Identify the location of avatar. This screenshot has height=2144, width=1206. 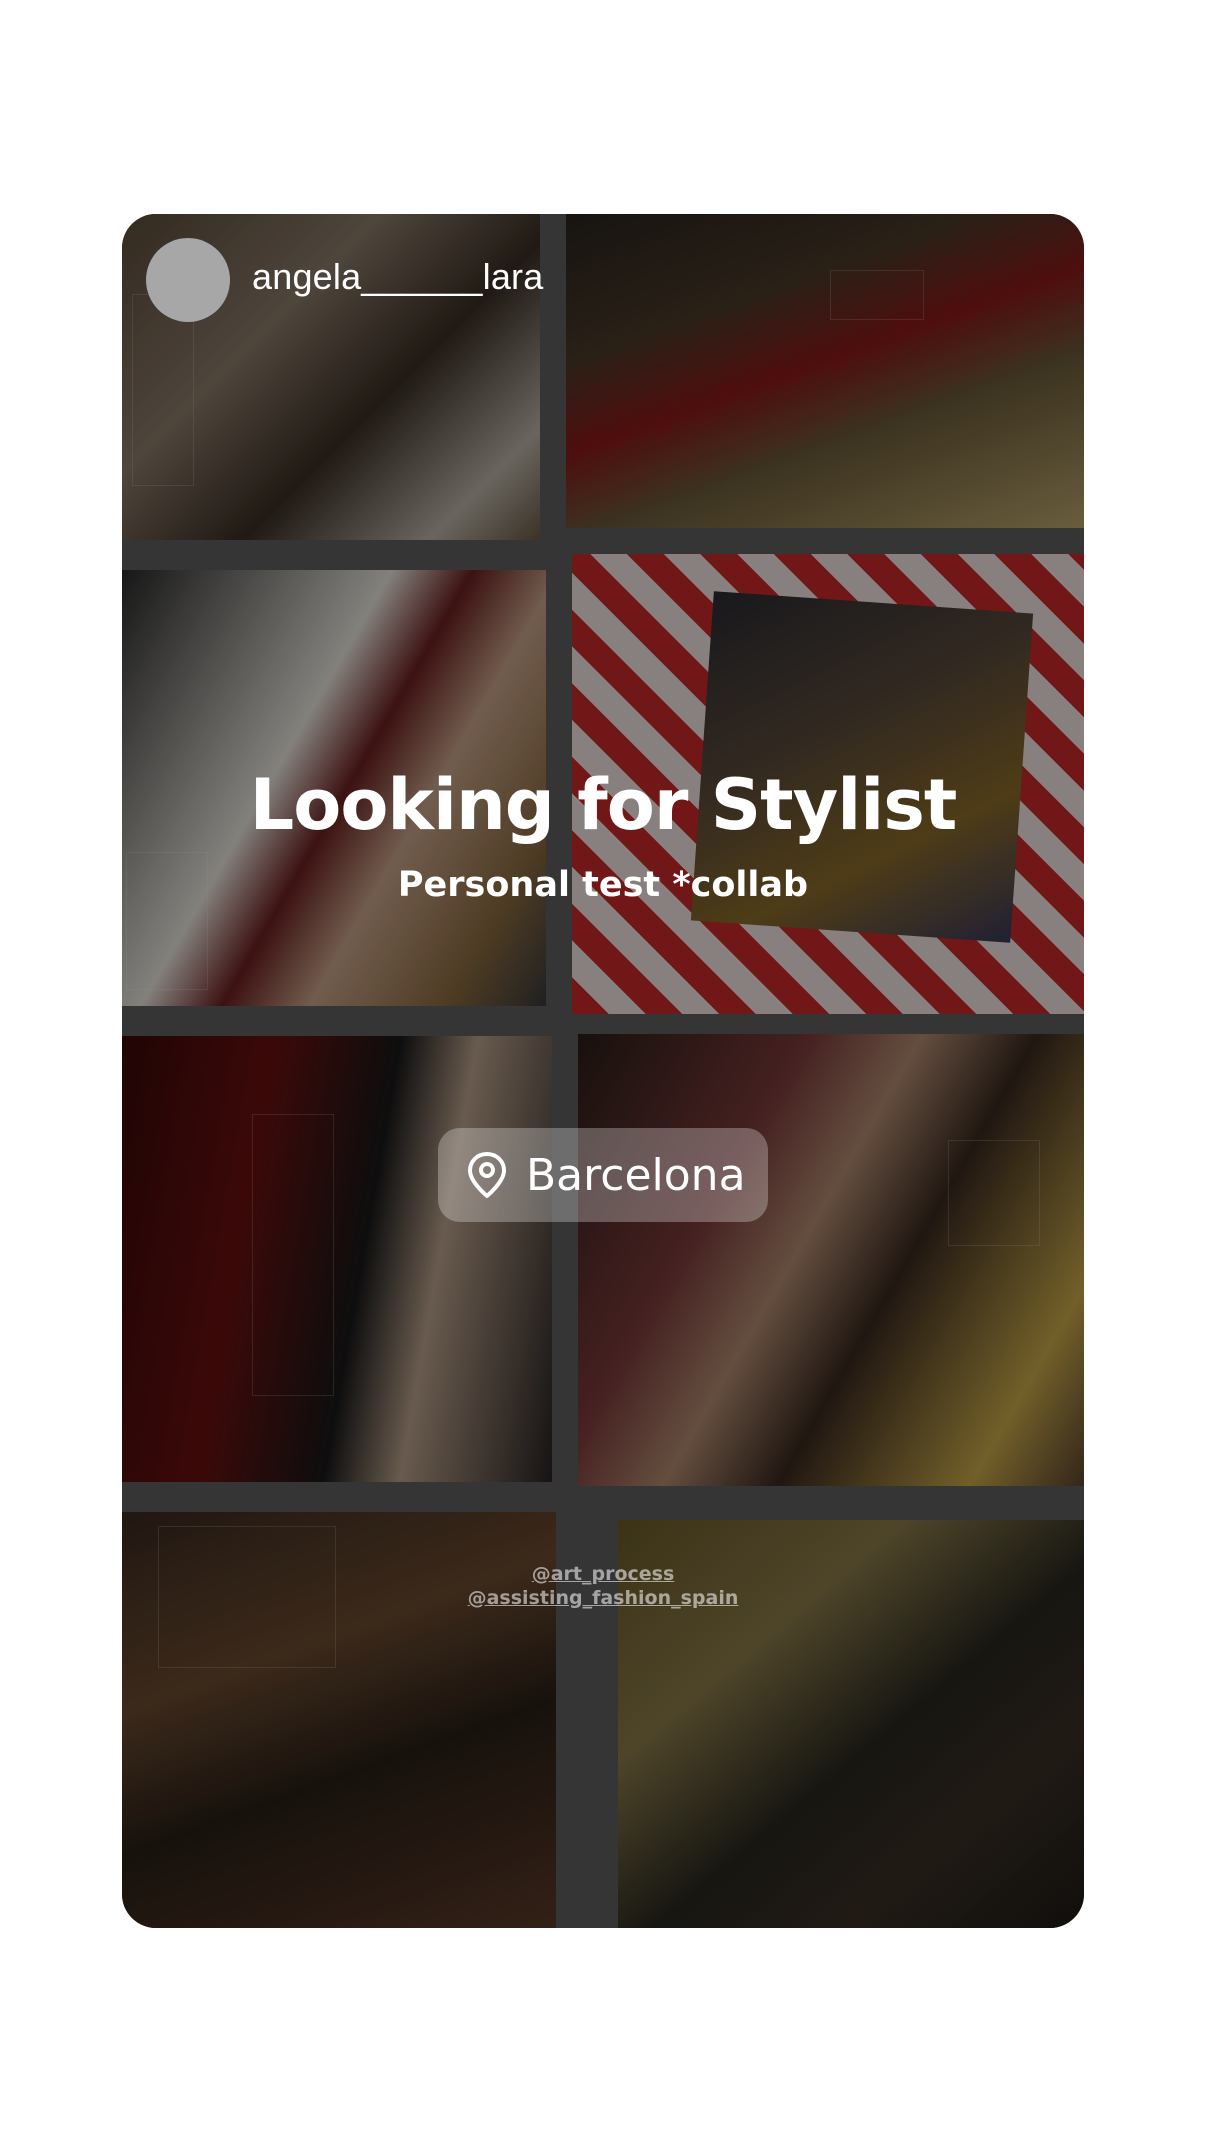
(188, 280).